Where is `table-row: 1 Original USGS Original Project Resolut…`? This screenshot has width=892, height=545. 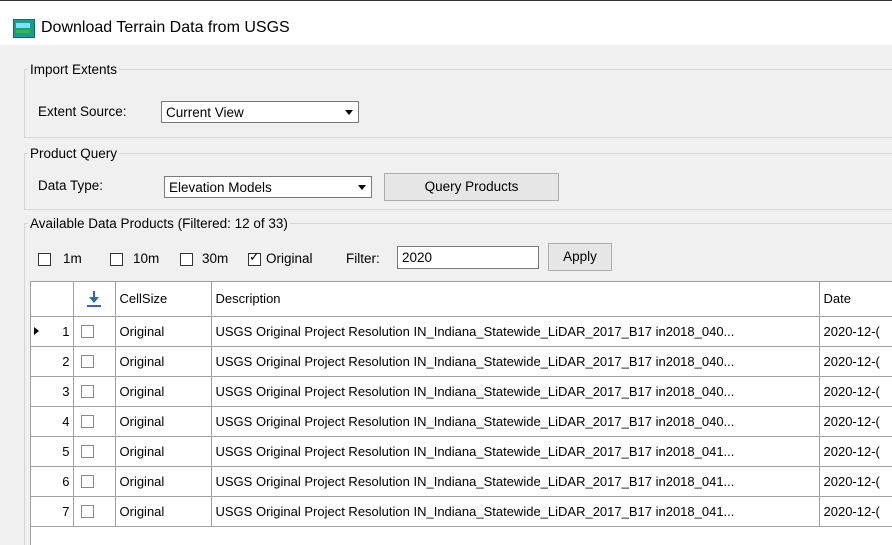 table-row: 1 Original USGS Original Project Resolut… is located at coordinates (461, 331).